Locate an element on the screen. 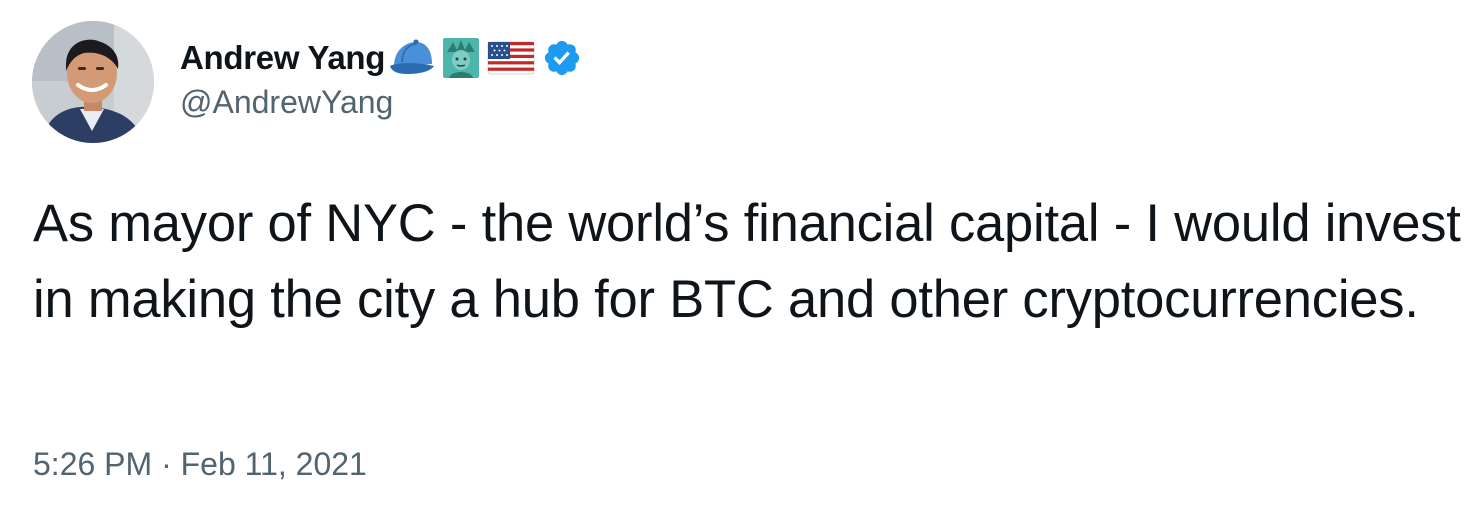 Image resolution: width=1481 pixels, height=521 pixels. statue-of-liberty-icon is located at coordinates (461, 58).